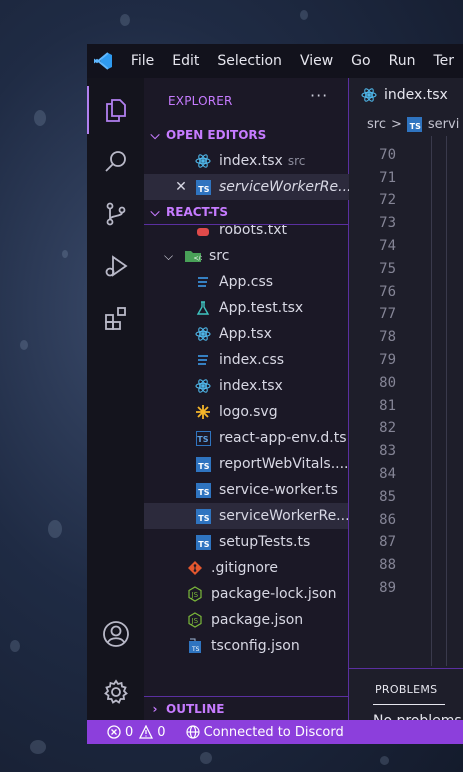  I want to click on tree-item-tsconfig: TS tsconfig.json, so click(246, 646).